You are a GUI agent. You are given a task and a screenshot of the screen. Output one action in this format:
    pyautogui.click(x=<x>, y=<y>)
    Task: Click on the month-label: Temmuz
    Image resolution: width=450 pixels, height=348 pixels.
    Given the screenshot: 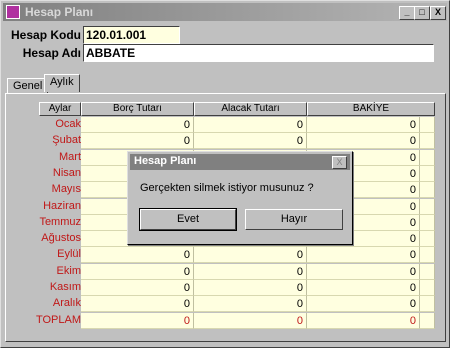 What is the action you would take?
    pyautogui.click(x=60, y=221)
    